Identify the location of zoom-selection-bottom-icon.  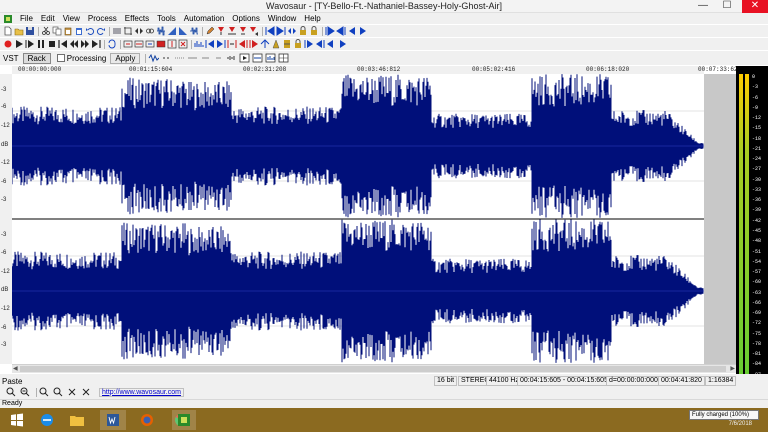
(58, 392).